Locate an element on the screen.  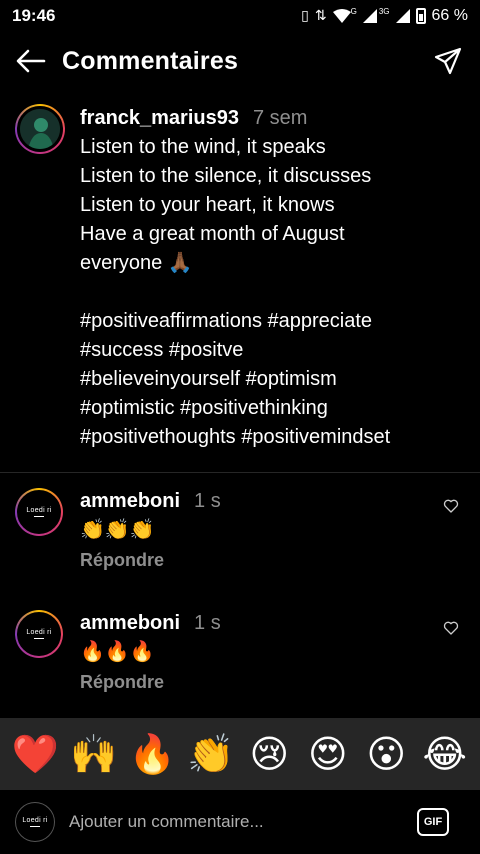
vibrate-icon: ▯ is located at coordinates (305, 16).